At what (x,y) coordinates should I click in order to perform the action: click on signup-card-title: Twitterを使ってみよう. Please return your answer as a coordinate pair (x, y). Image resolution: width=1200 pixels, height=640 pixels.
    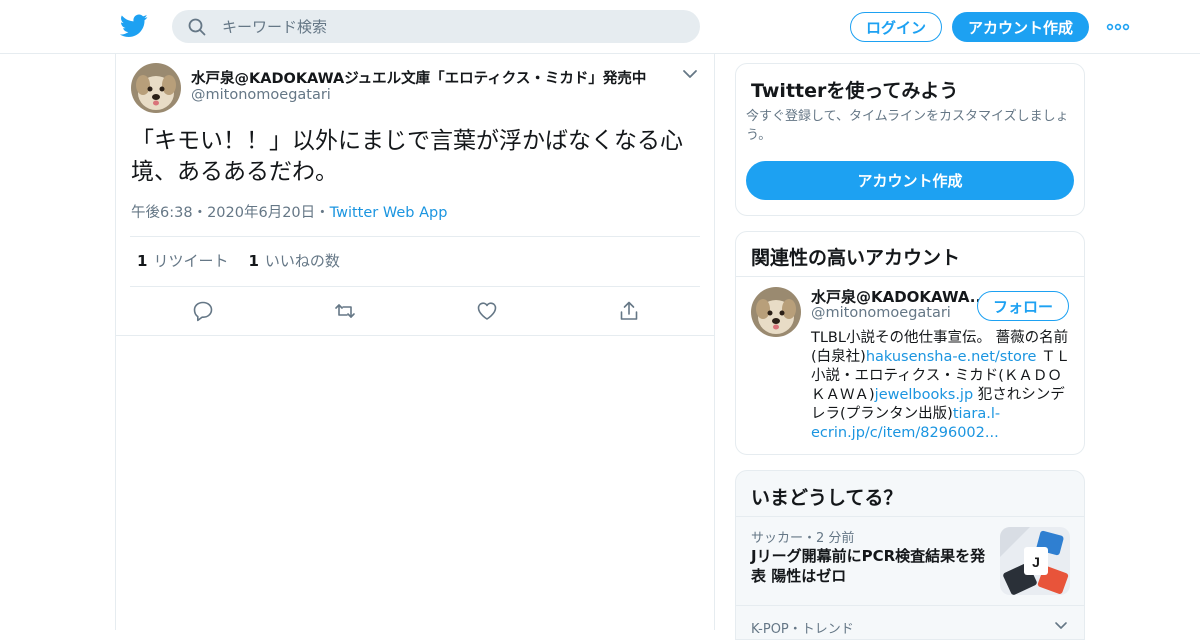
    Looking at the image, I should click on (855, 91).